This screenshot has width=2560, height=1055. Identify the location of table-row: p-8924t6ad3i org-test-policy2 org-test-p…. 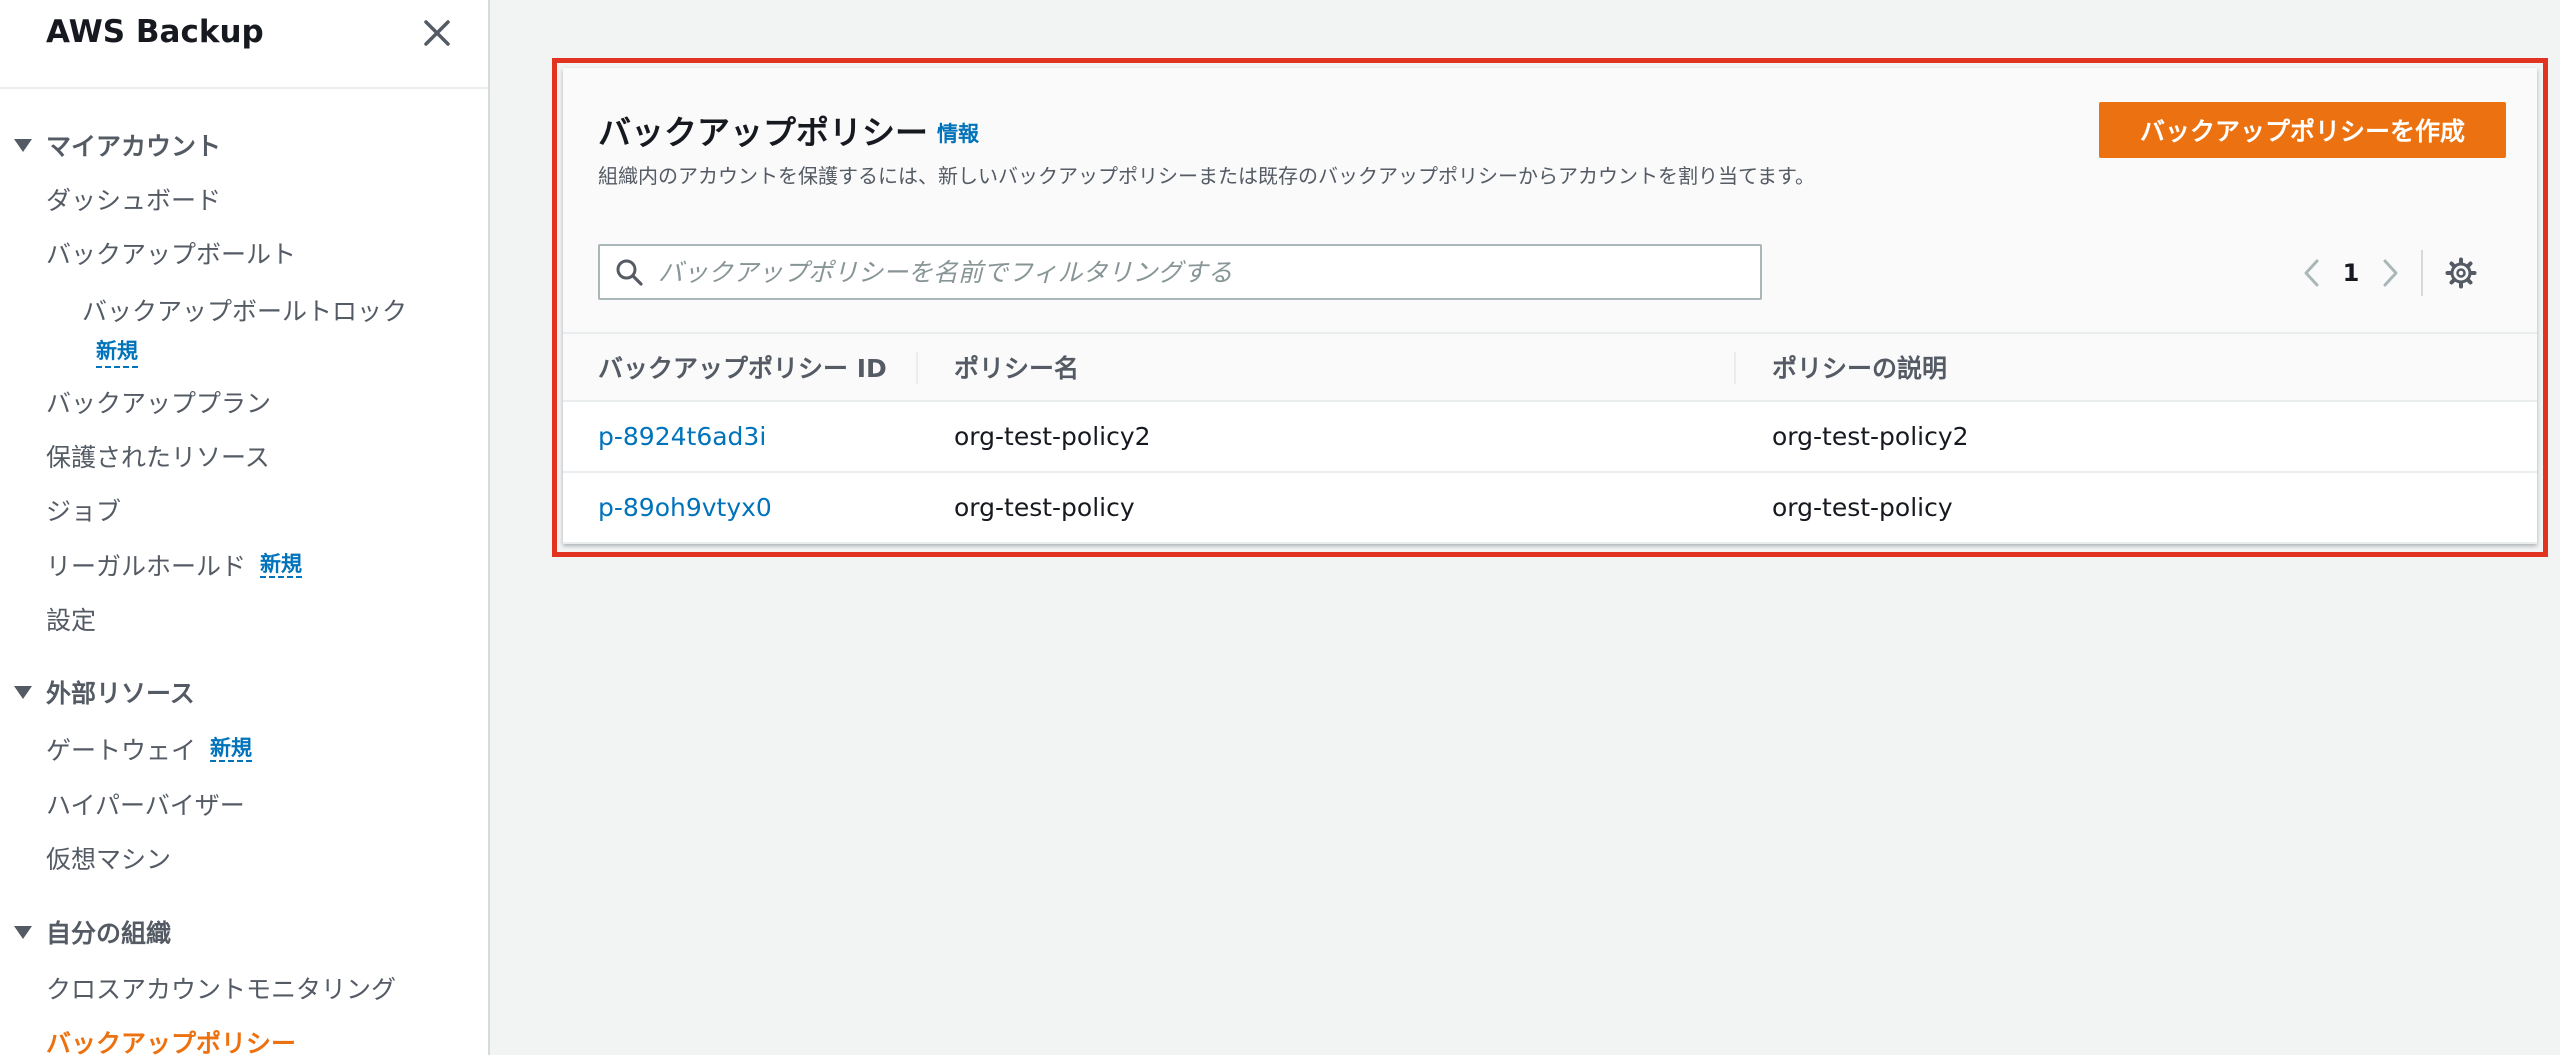
(1550, 437).